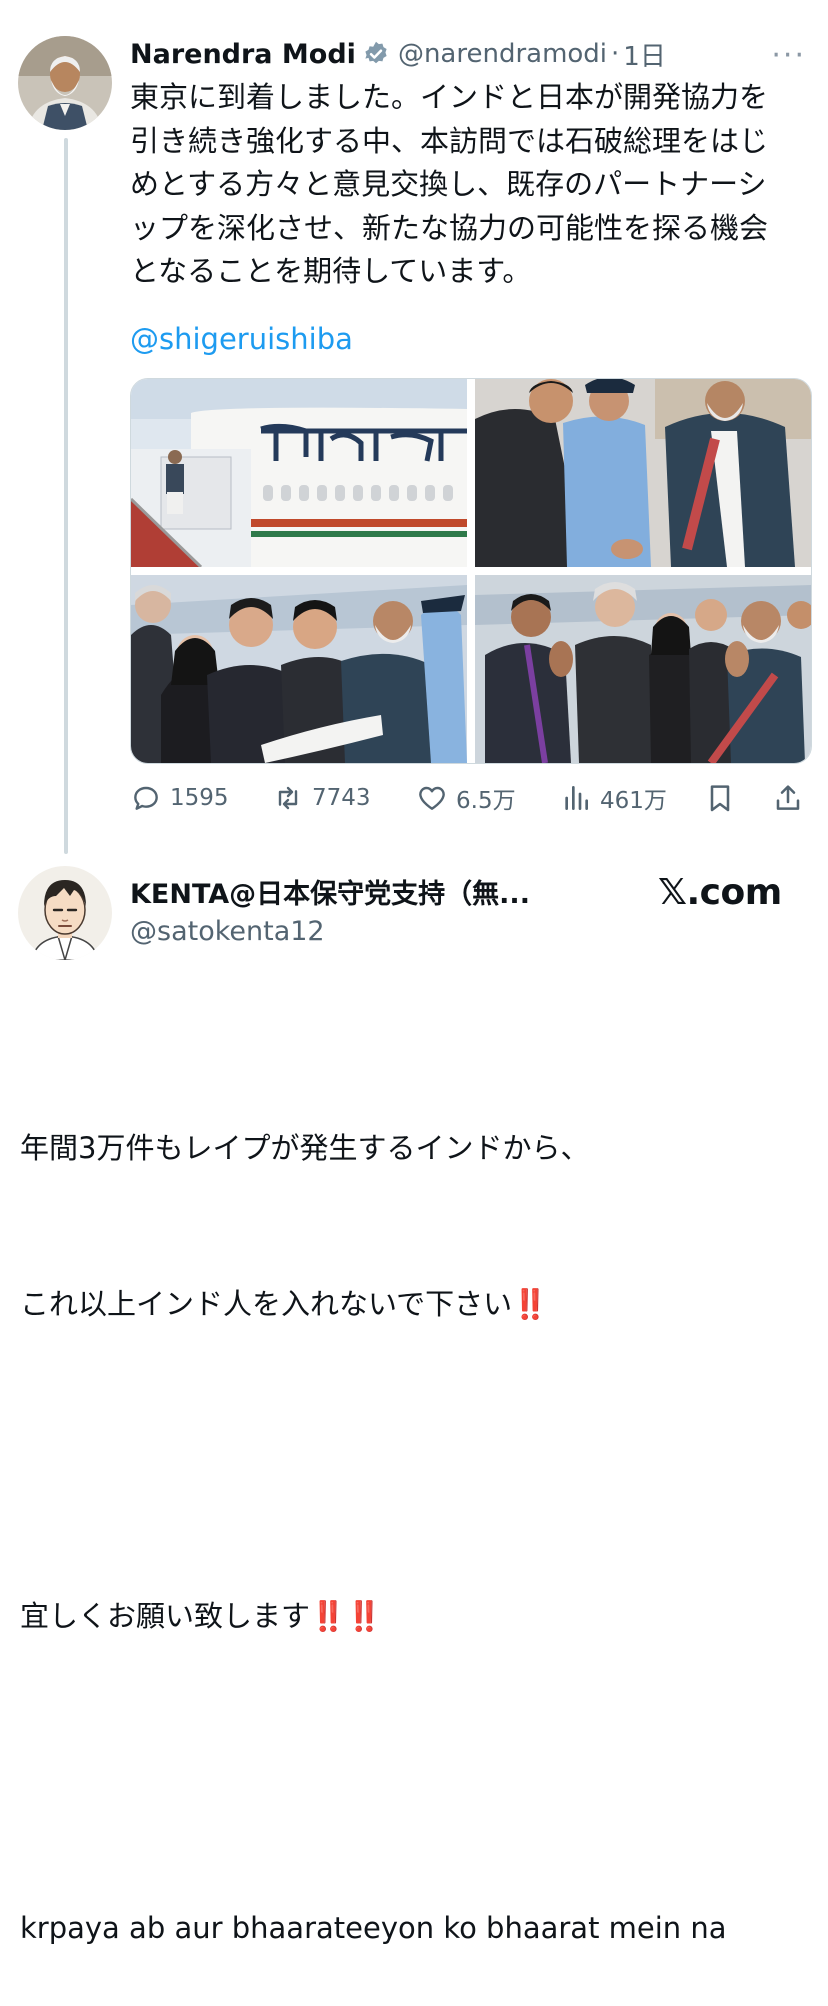 The width and height of the screenshot is (828, 2006). What do you see at coordinates (502, 54) in the screenshot?
I see `author-handle: @narendramodi` at bounding box center [502, 54].